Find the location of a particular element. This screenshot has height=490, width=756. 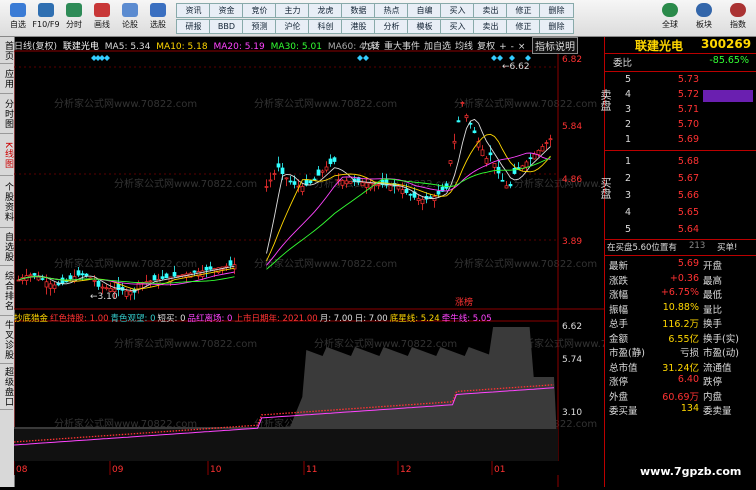

toolbar-subtab-9: 卖出 is located at coordinates (490, 26).